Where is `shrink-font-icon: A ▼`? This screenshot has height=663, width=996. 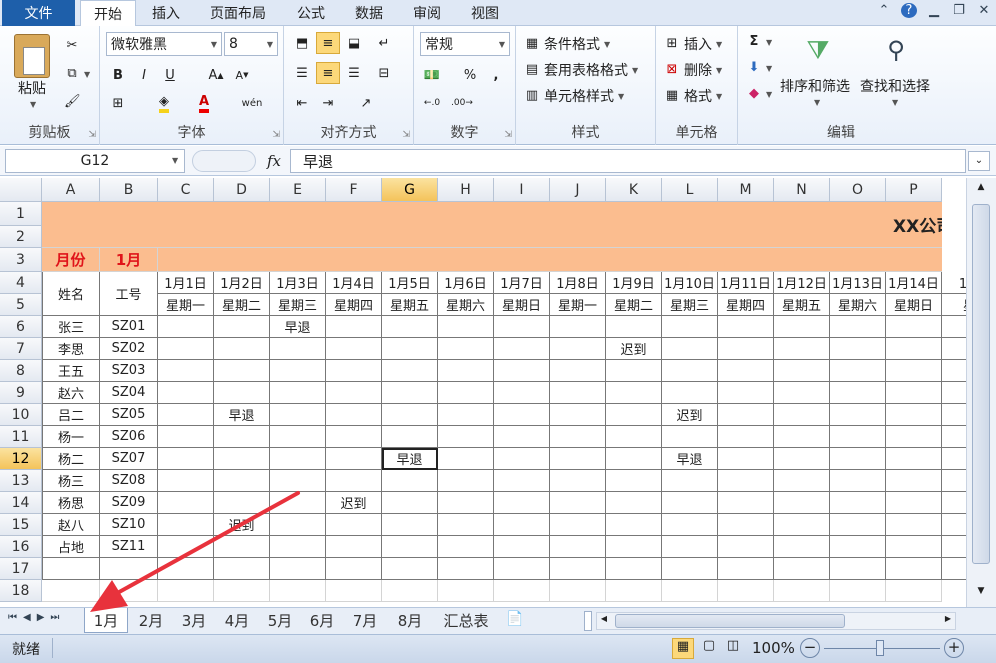
shrink-font-icon: A ▼ is located at coordinates (242, 75).